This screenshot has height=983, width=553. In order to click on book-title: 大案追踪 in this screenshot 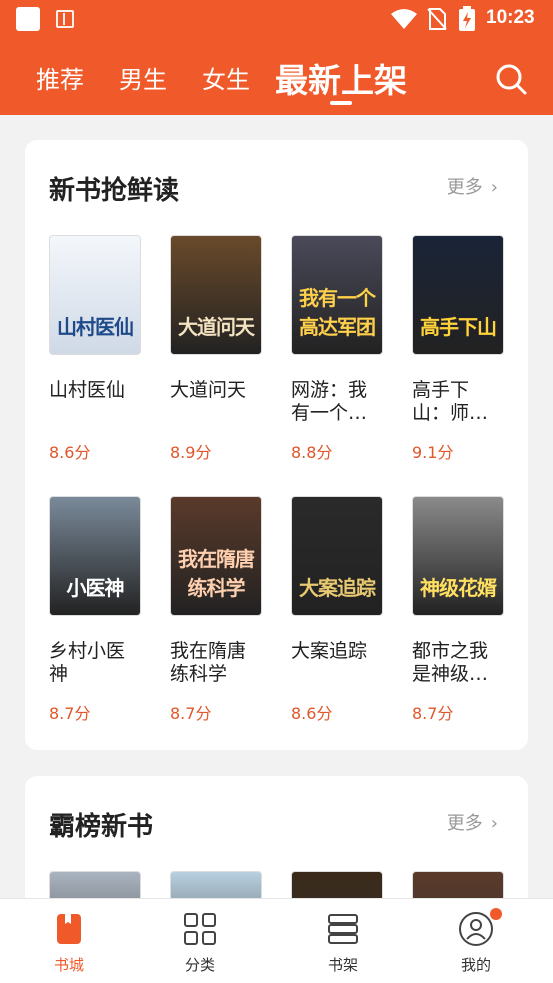, I will do `click(329, 651)`.